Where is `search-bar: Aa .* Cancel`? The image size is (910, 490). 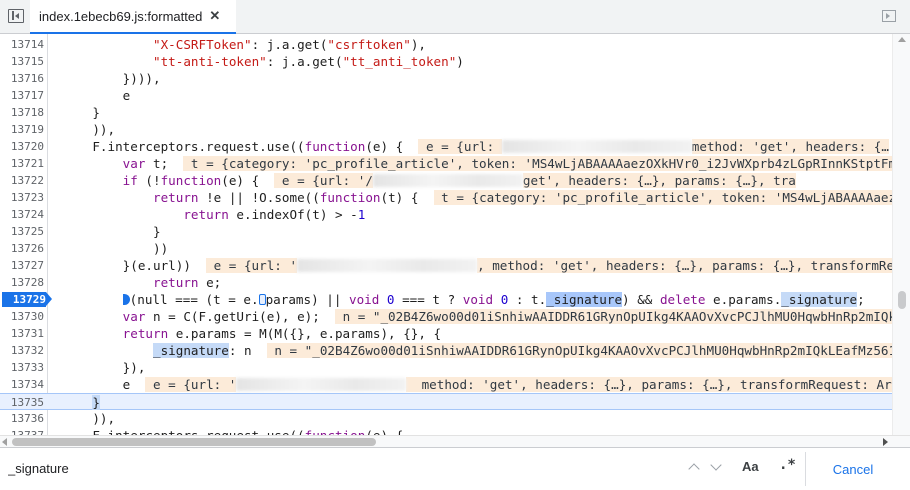 search-bar: Aa .* Cancel is located at coordinates (455, 468).